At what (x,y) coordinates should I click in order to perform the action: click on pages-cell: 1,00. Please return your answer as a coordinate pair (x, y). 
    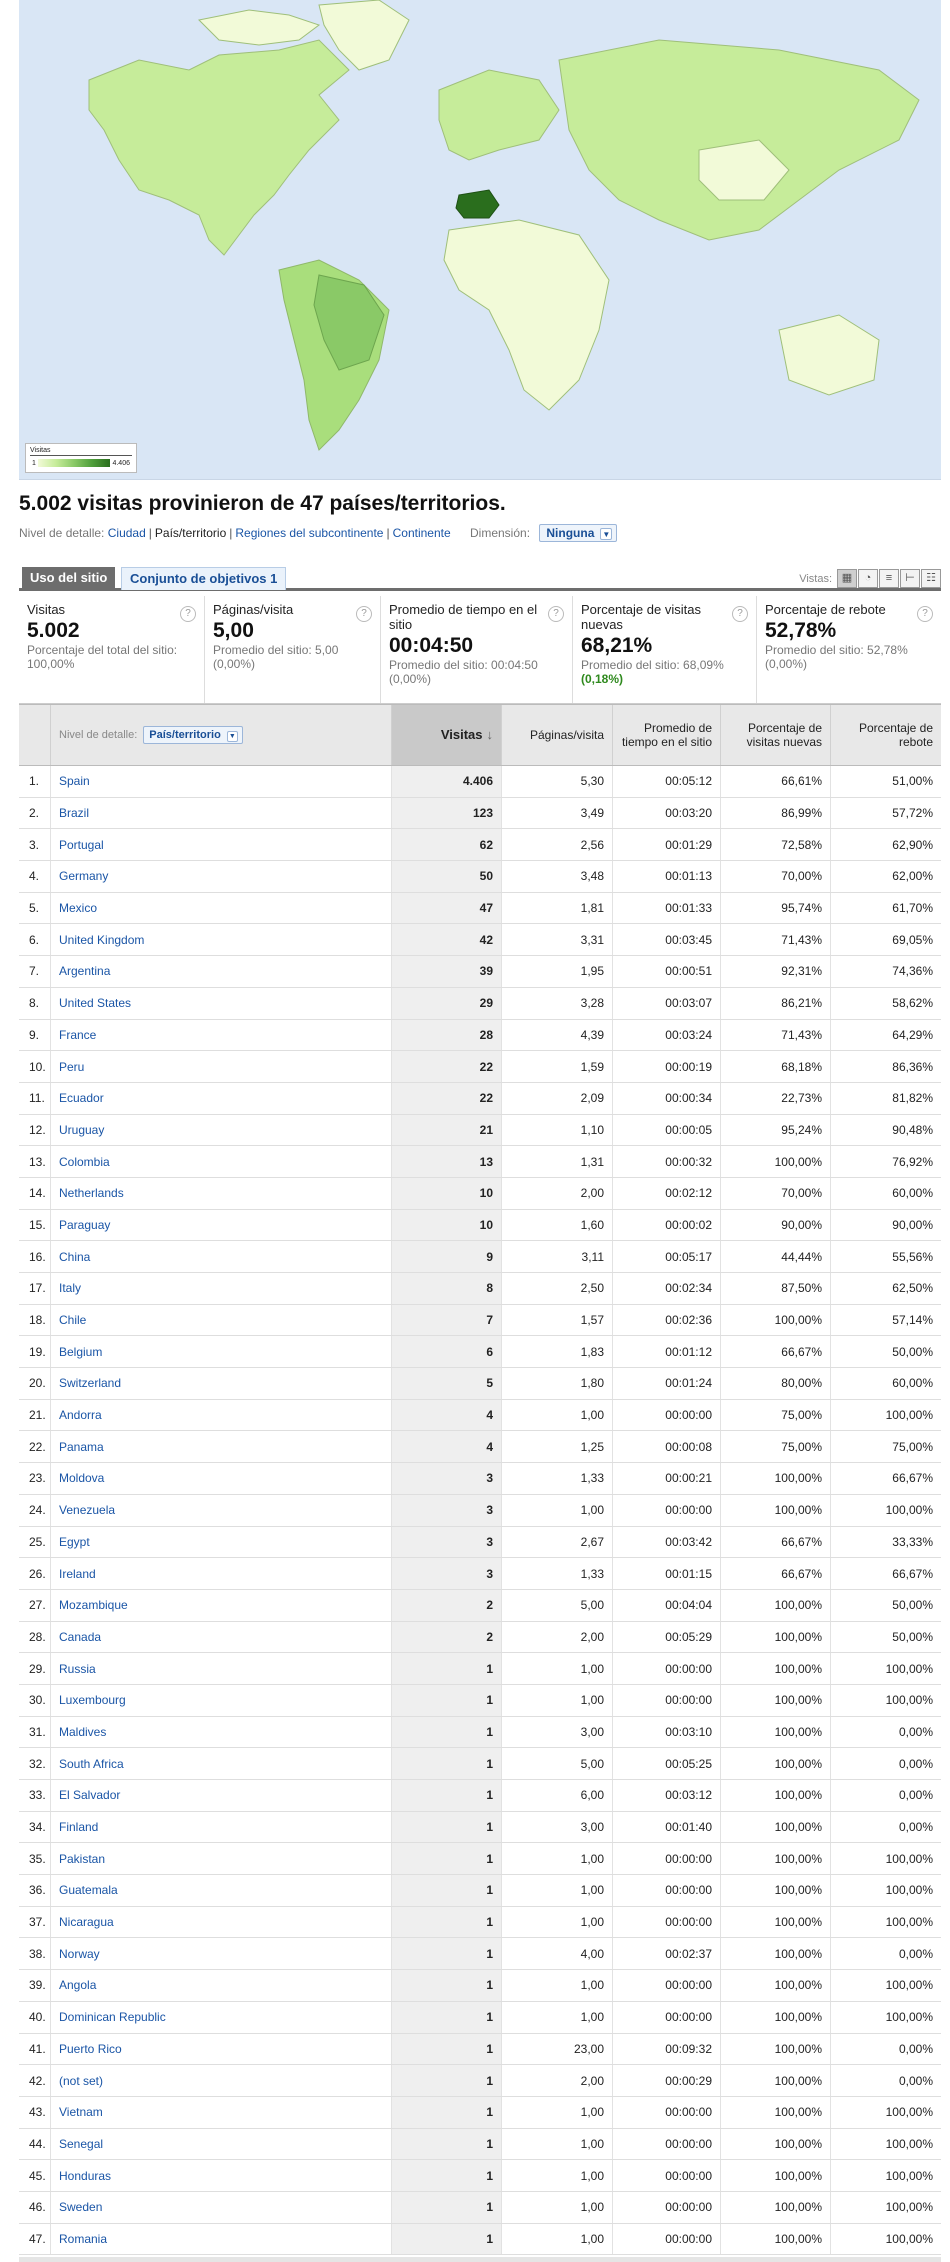
    Looking at the image, I should click on (557, 1859).